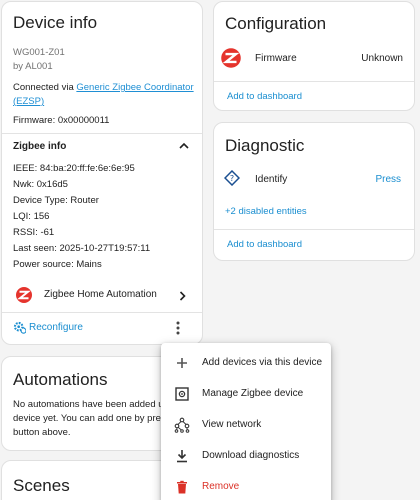  What do you see at coordinates (19, 327) in the screenshot?
I see `cog-sync-icon` at bounding box center [19, 327].